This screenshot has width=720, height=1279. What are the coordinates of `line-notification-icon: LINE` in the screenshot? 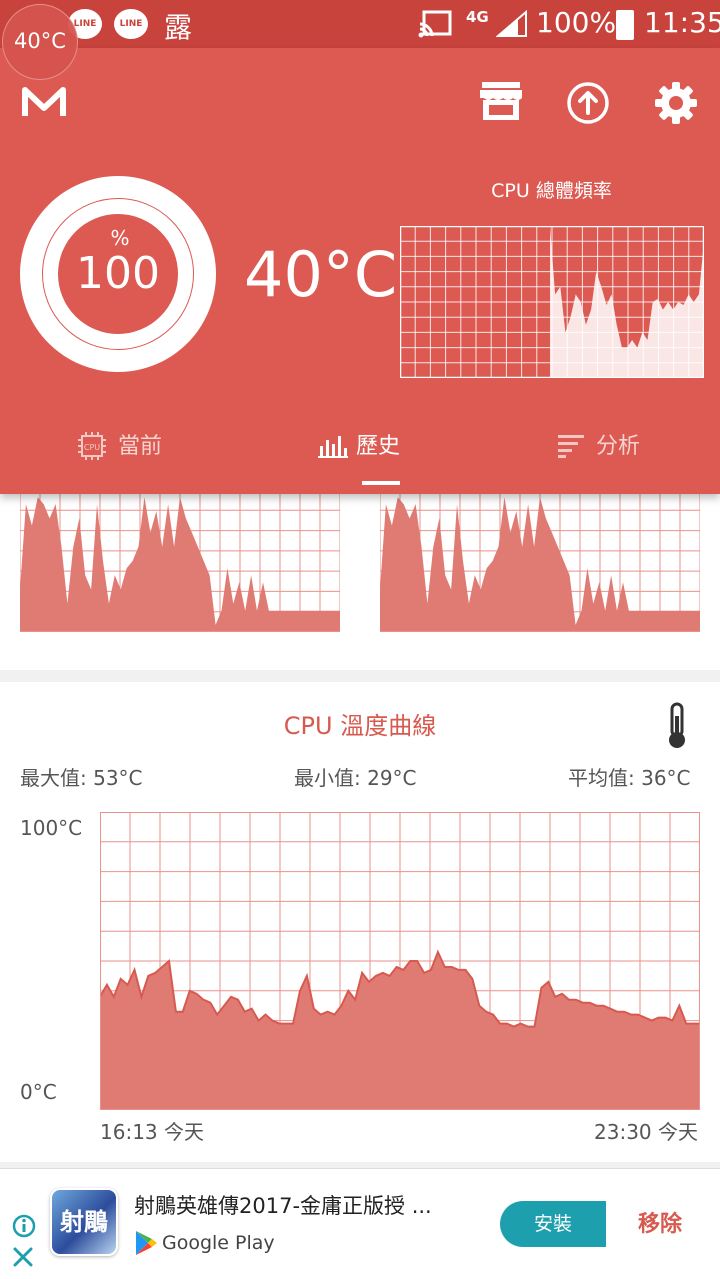 It's located at (131, 24).